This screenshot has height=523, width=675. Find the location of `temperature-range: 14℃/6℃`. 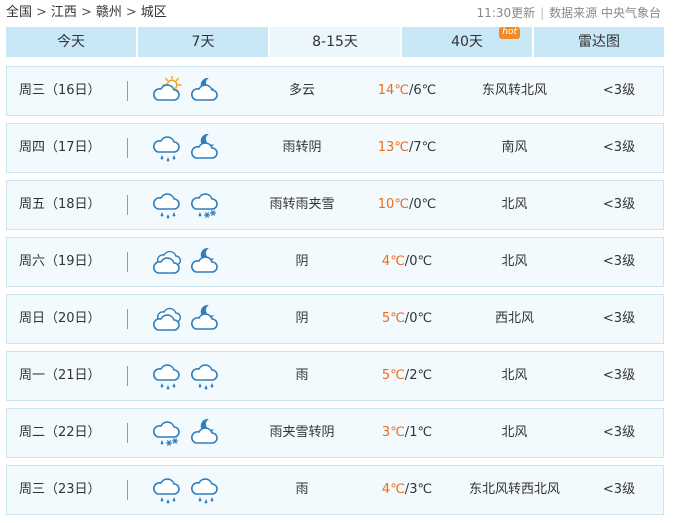

temperature-range: 14℃/6℃ is located at coordinates (407, 91).